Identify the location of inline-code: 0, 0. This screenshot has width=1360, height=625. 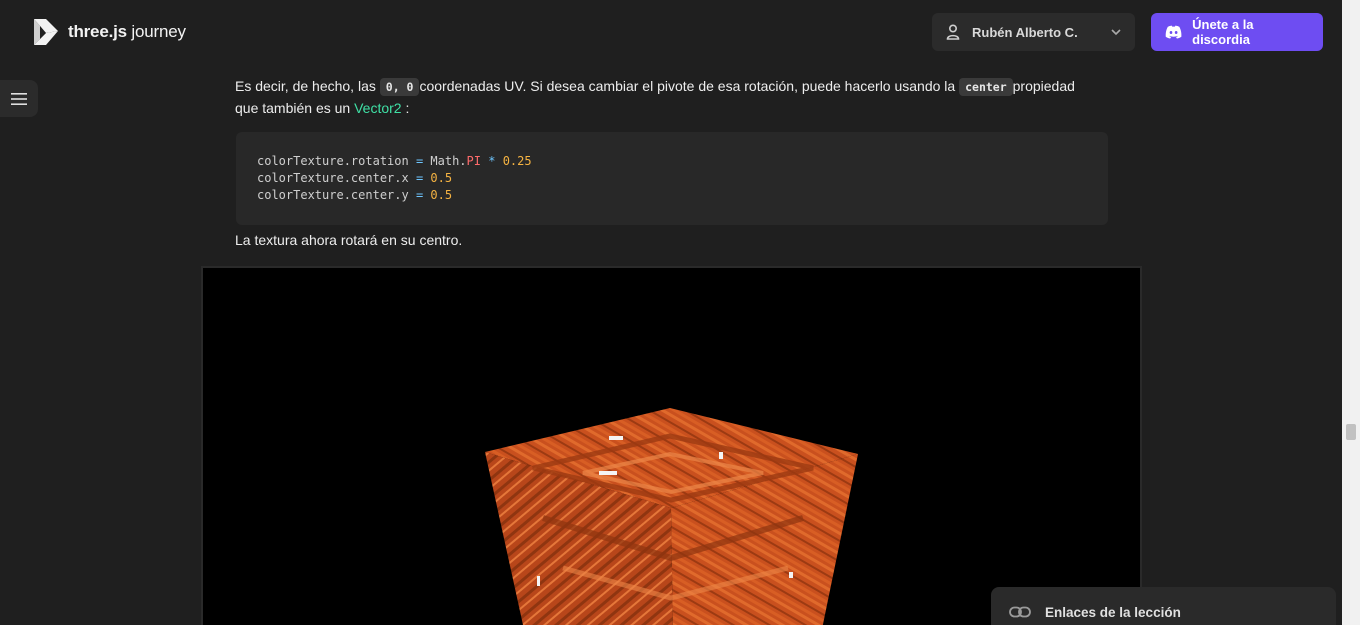
(399, 87).